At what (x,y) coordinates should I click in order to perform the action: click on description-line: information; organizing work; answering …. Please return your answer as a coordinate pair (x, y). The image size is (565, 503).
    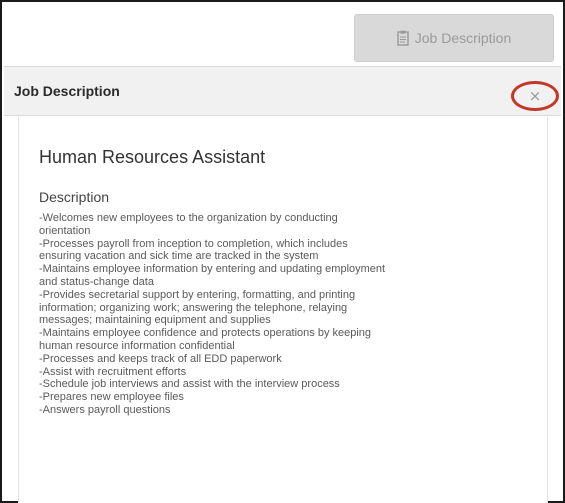
    Looking at the image, I should click on (193, 307).